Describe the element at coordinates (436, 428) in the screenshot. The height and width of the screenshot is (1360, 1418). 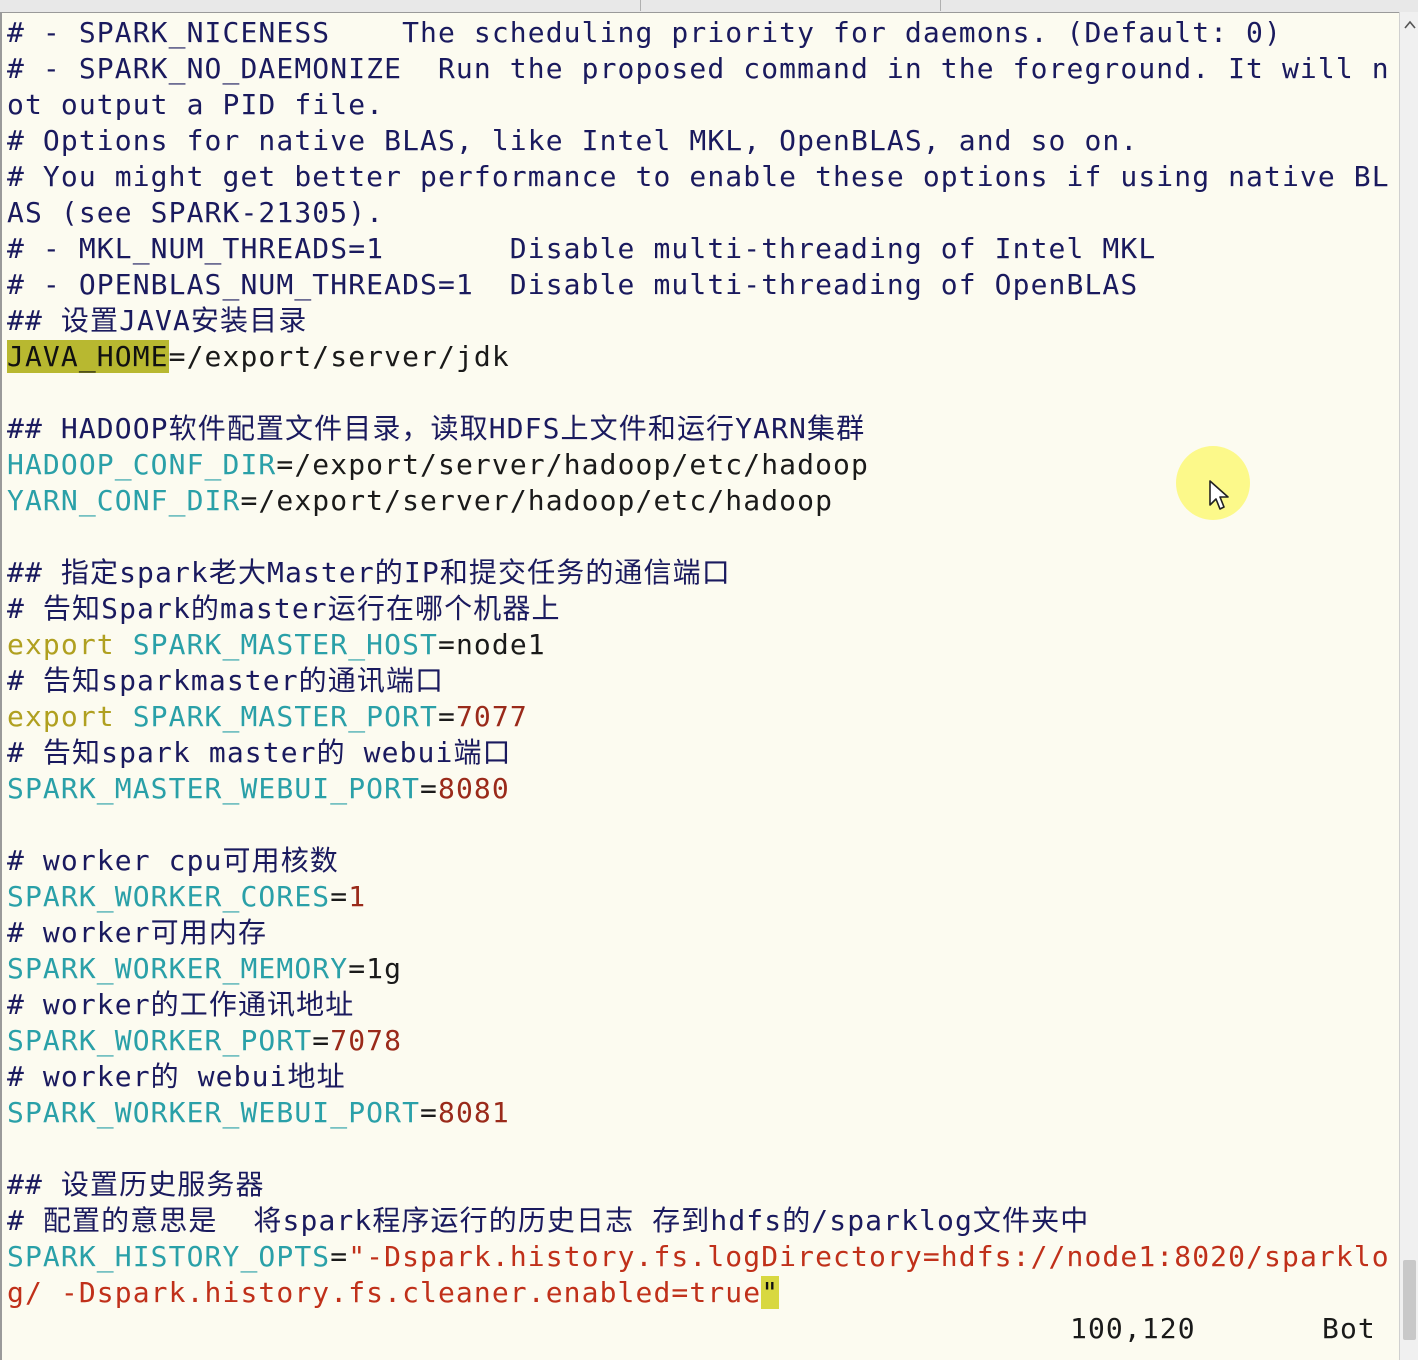
I see `code-token: ## HADOOP软件配置文件目录，读取HDFS上文件和运行YARN集群` at that location.